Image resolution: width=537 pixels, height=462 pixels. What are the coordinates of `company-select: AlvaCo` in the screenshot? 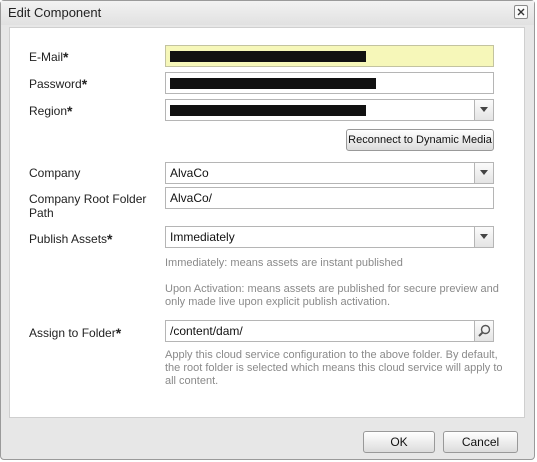 It's located at (329, 173).